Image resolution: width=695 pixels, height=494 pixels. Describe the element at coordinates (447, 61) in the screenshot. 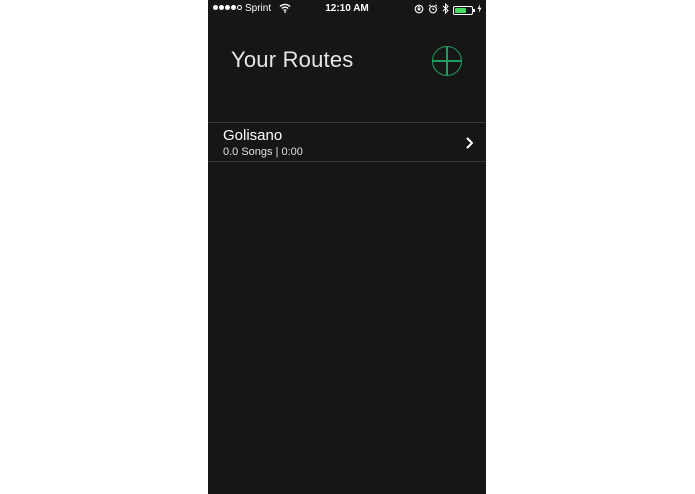

I see `add-route-button` at that location.